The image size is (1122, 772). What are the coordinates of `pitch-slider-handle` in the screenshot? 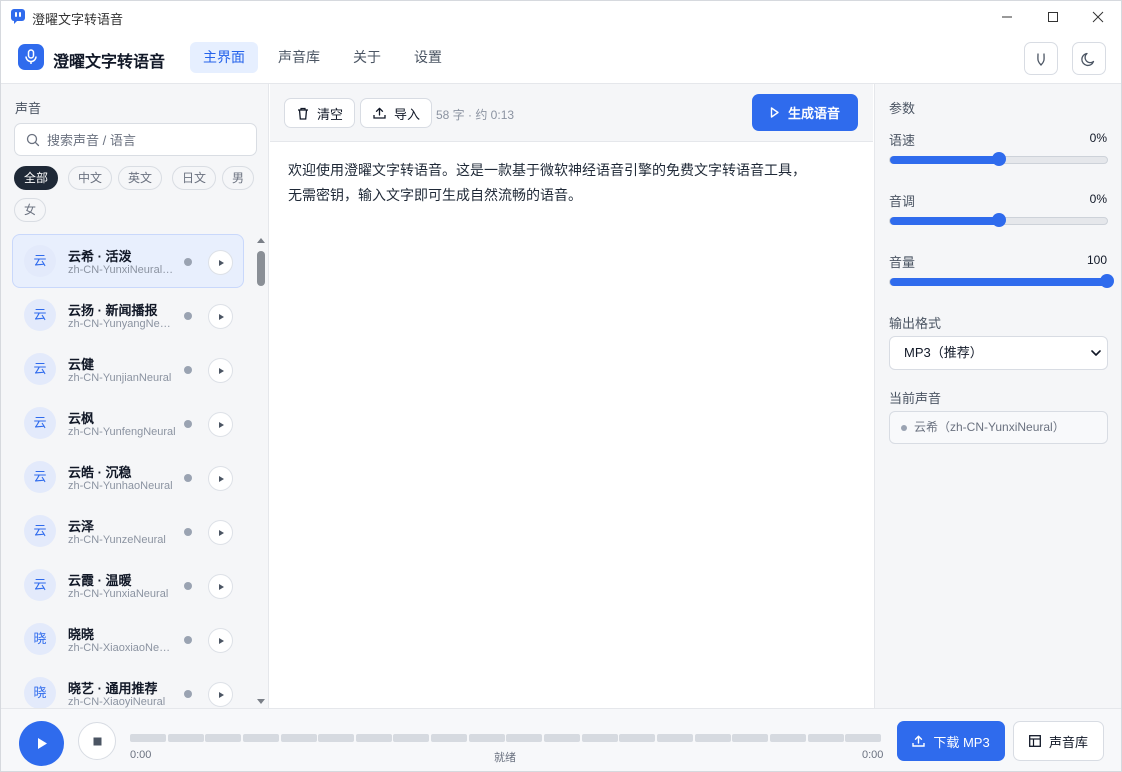 It's located at (998, 220).